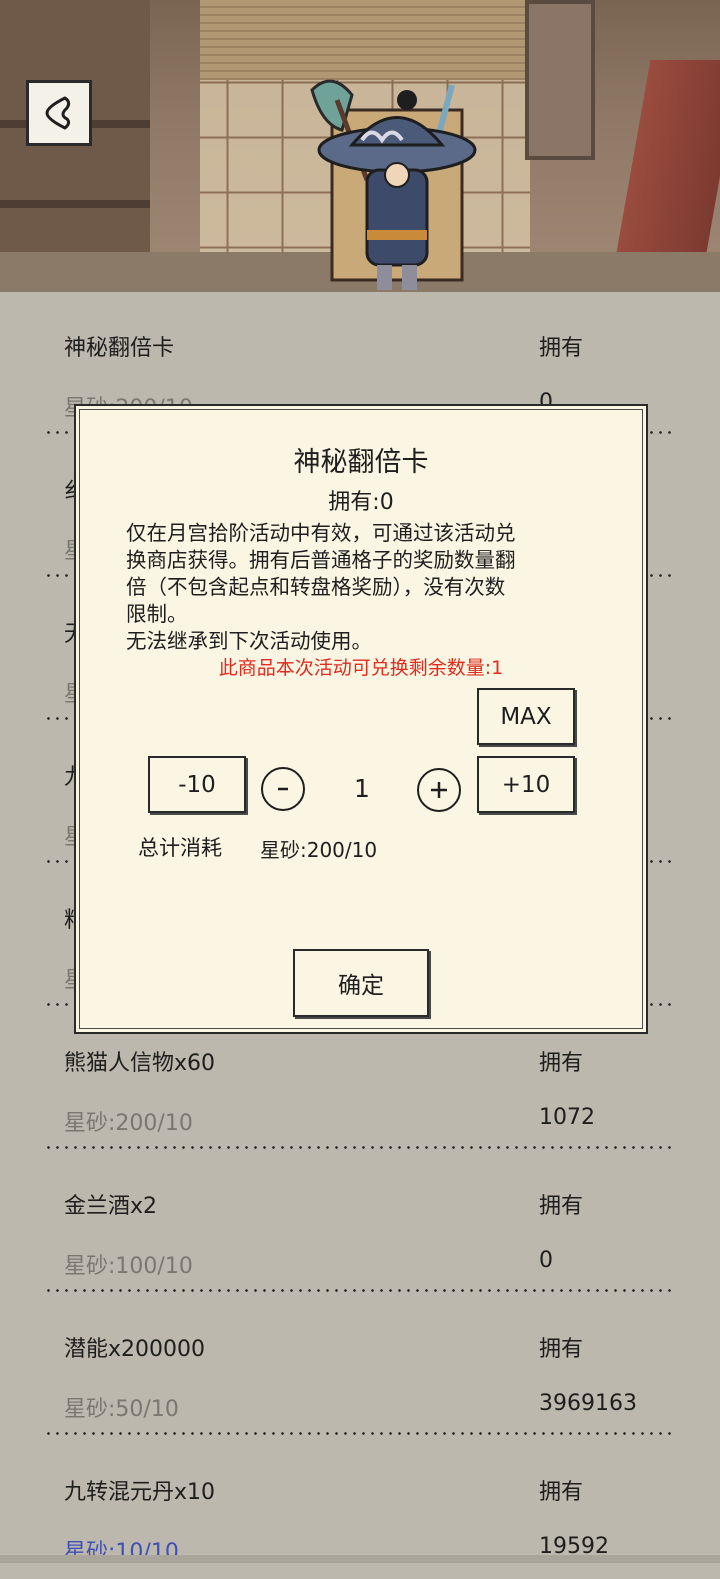  Describe the element at coordinates (135, 1349) in the screenshot. I see `item-name: 潜能x200000` at that location.